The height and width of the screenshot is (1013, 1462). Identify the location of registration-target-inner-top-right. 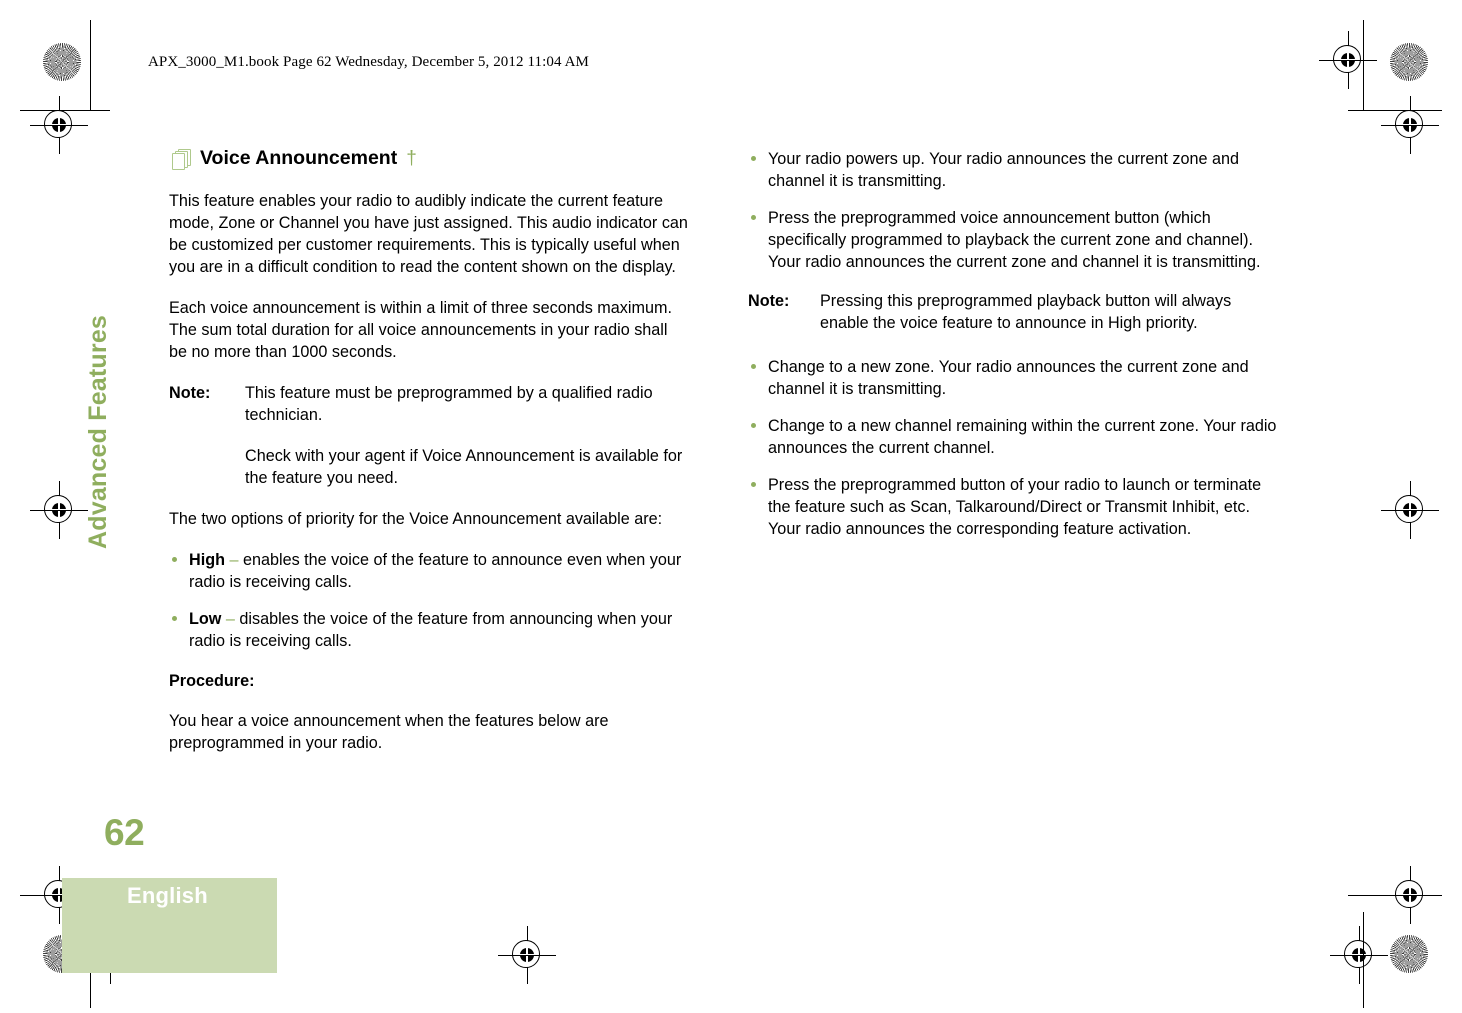
(1410, 125).